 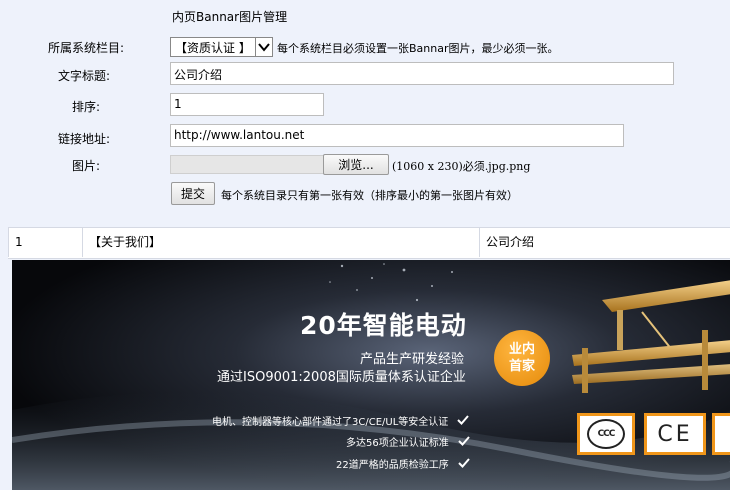 I want to click on feature-1: 电机、控制器等核心部件通过了3C/CE/UL等安全认证, so click(x=341, y=420).